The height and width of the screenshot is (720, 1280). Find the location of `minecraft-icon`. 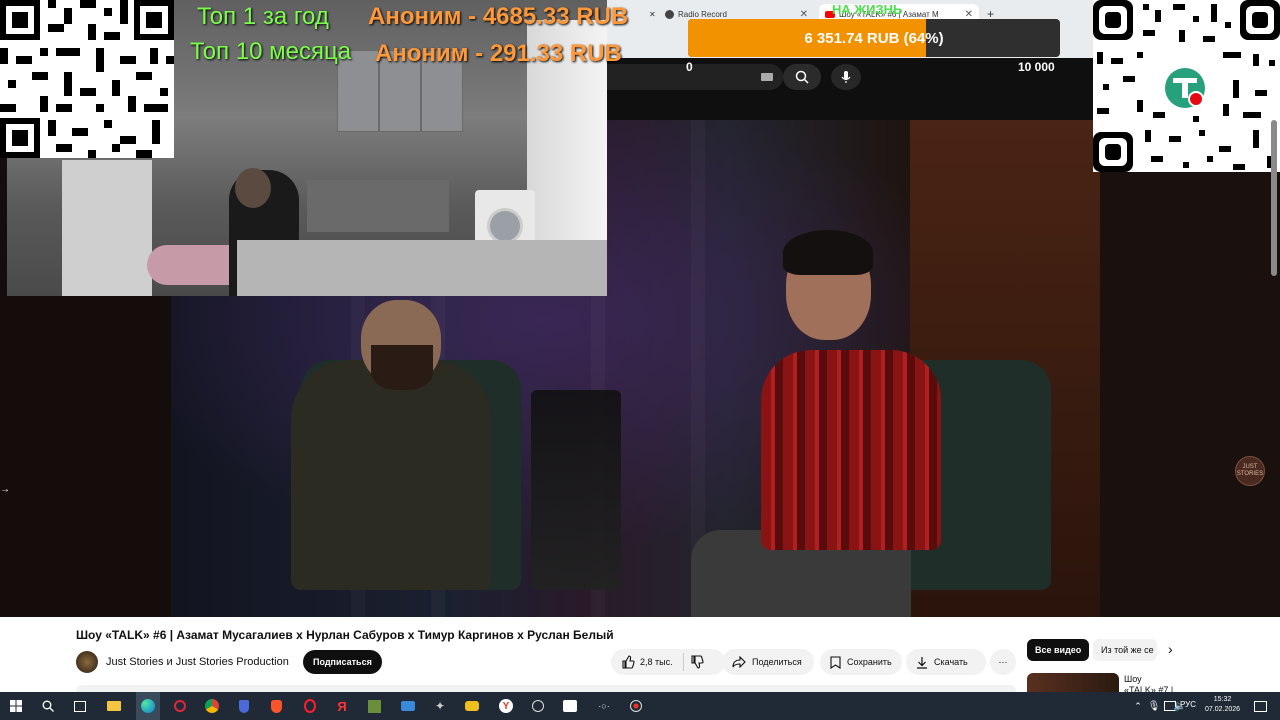

minecraft-icon is located at coordinates (374, 706).